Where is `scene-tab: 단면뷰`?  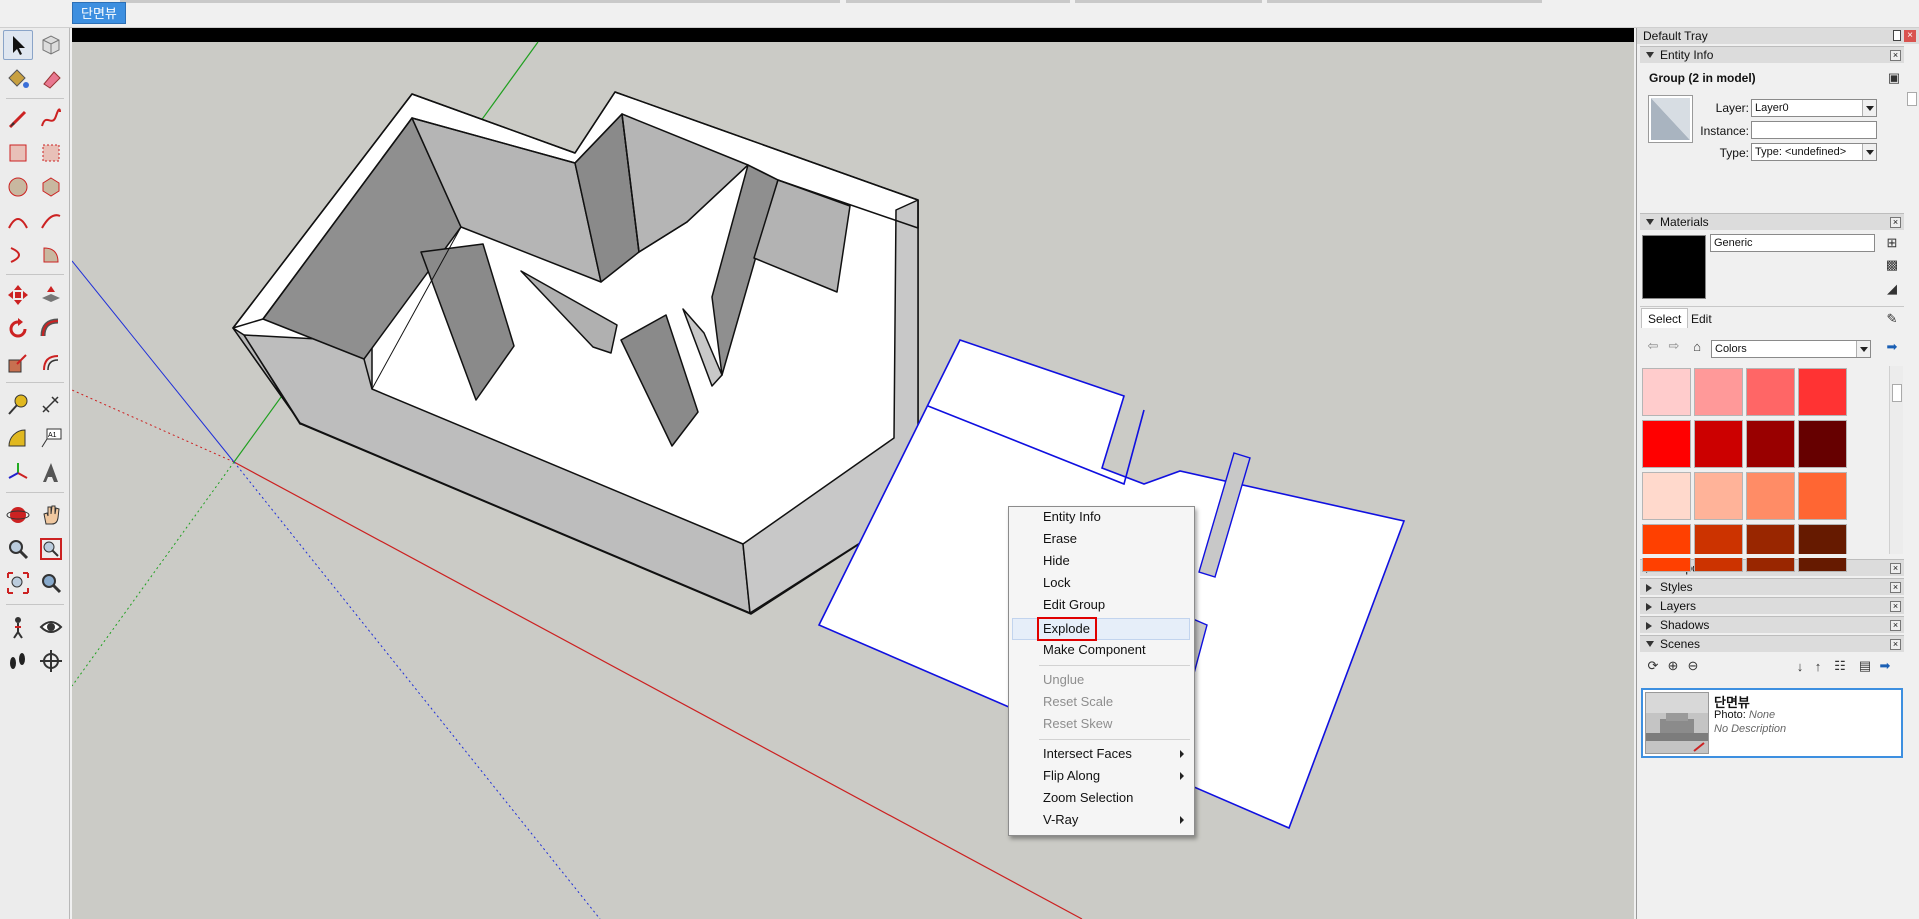
scene-tab: 단면뷰 is located at coordinates (99, 13).